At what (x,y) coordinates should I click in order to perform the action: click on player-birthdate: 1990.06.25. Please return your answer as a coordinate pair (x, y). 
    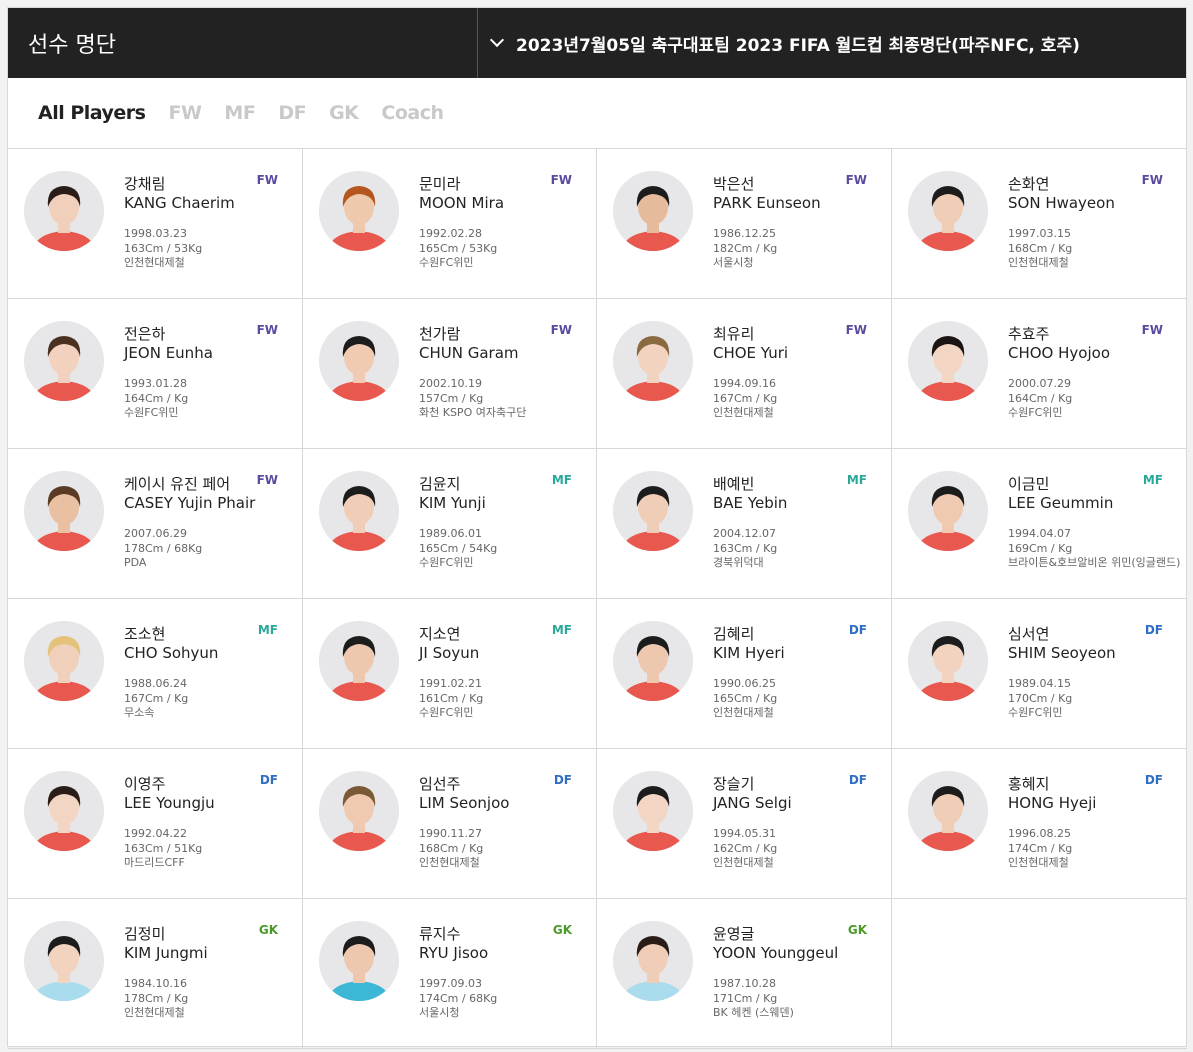
    Looking at the image, I should click on (744, 683).